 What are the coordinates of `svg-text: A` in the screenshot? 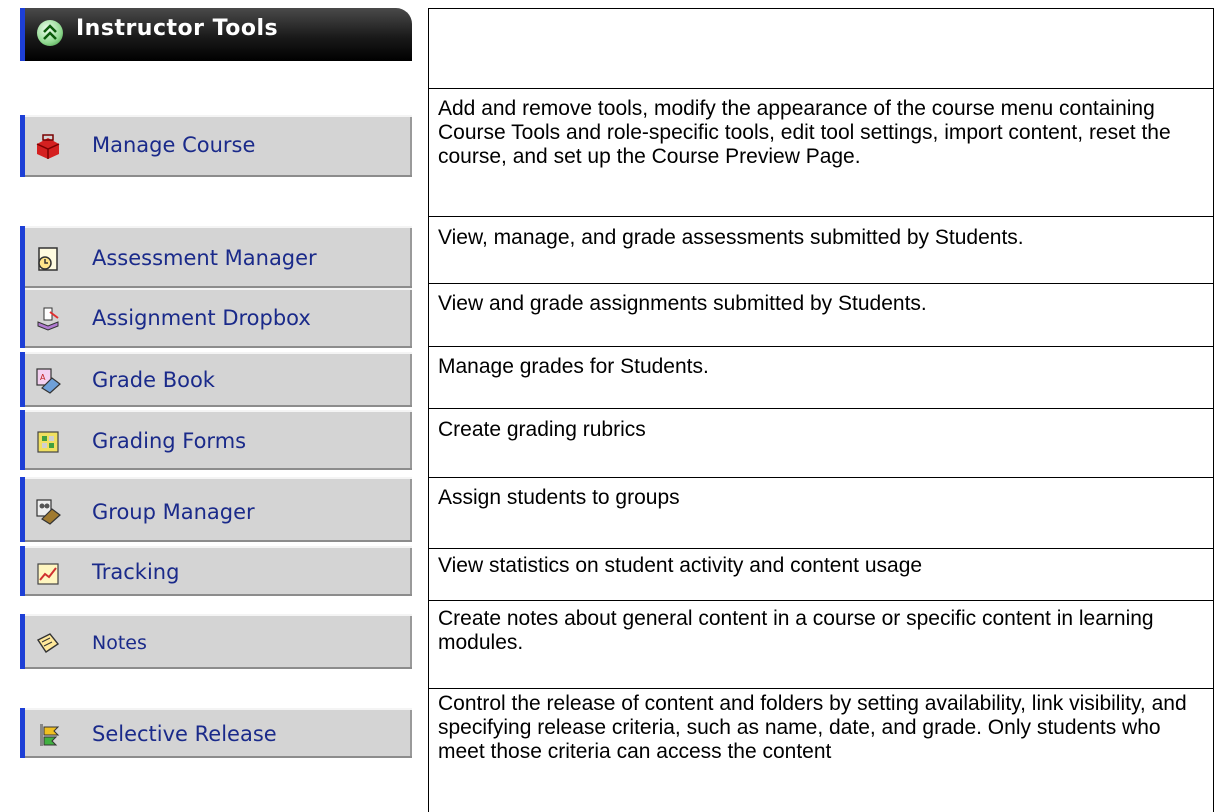 It's located at (43, 377).